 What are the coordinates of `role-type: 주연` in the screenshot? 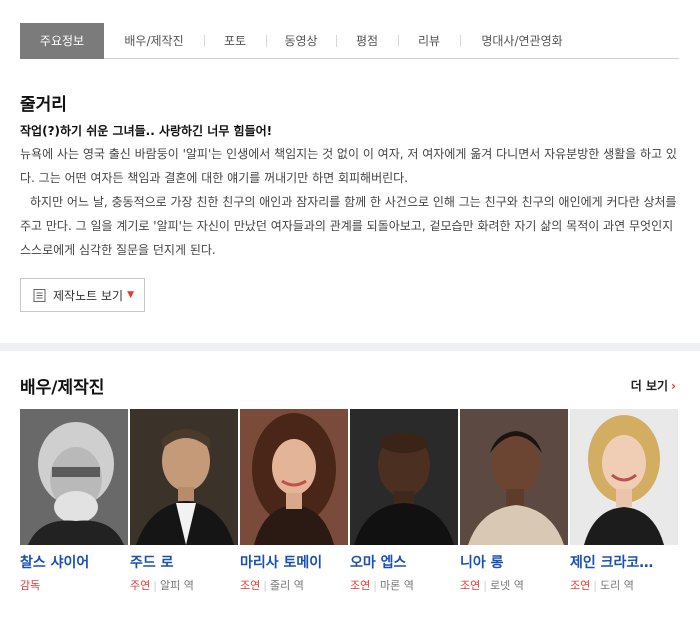 It's located at (140, 585).